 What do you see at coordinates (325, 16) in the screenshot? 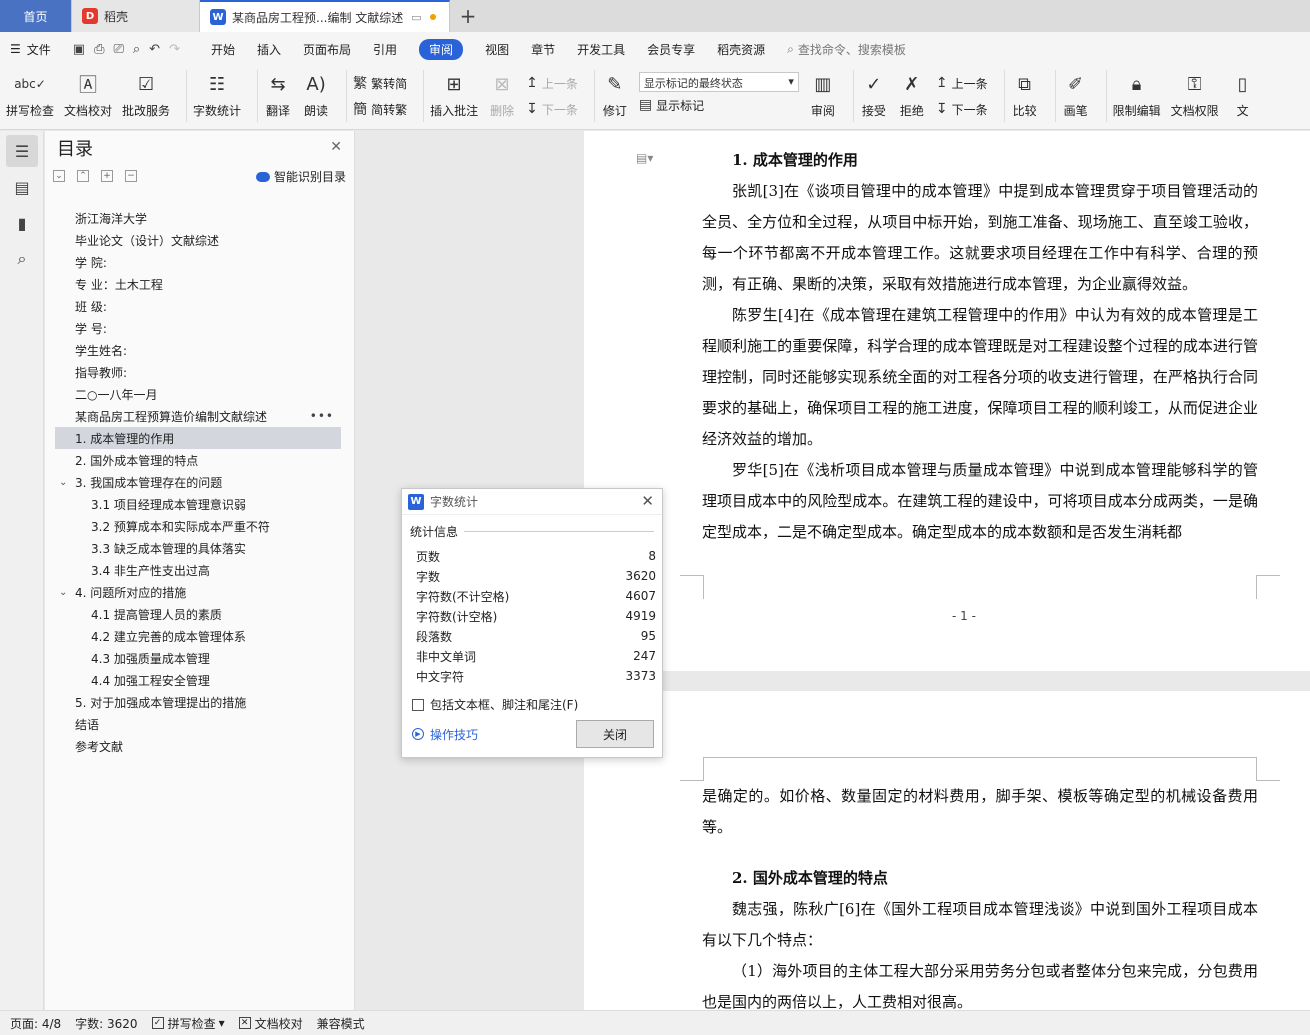
I see `tab-document: W 某商品房工程预...编制 文献综述 ▭` at bounding box center [325, 16].